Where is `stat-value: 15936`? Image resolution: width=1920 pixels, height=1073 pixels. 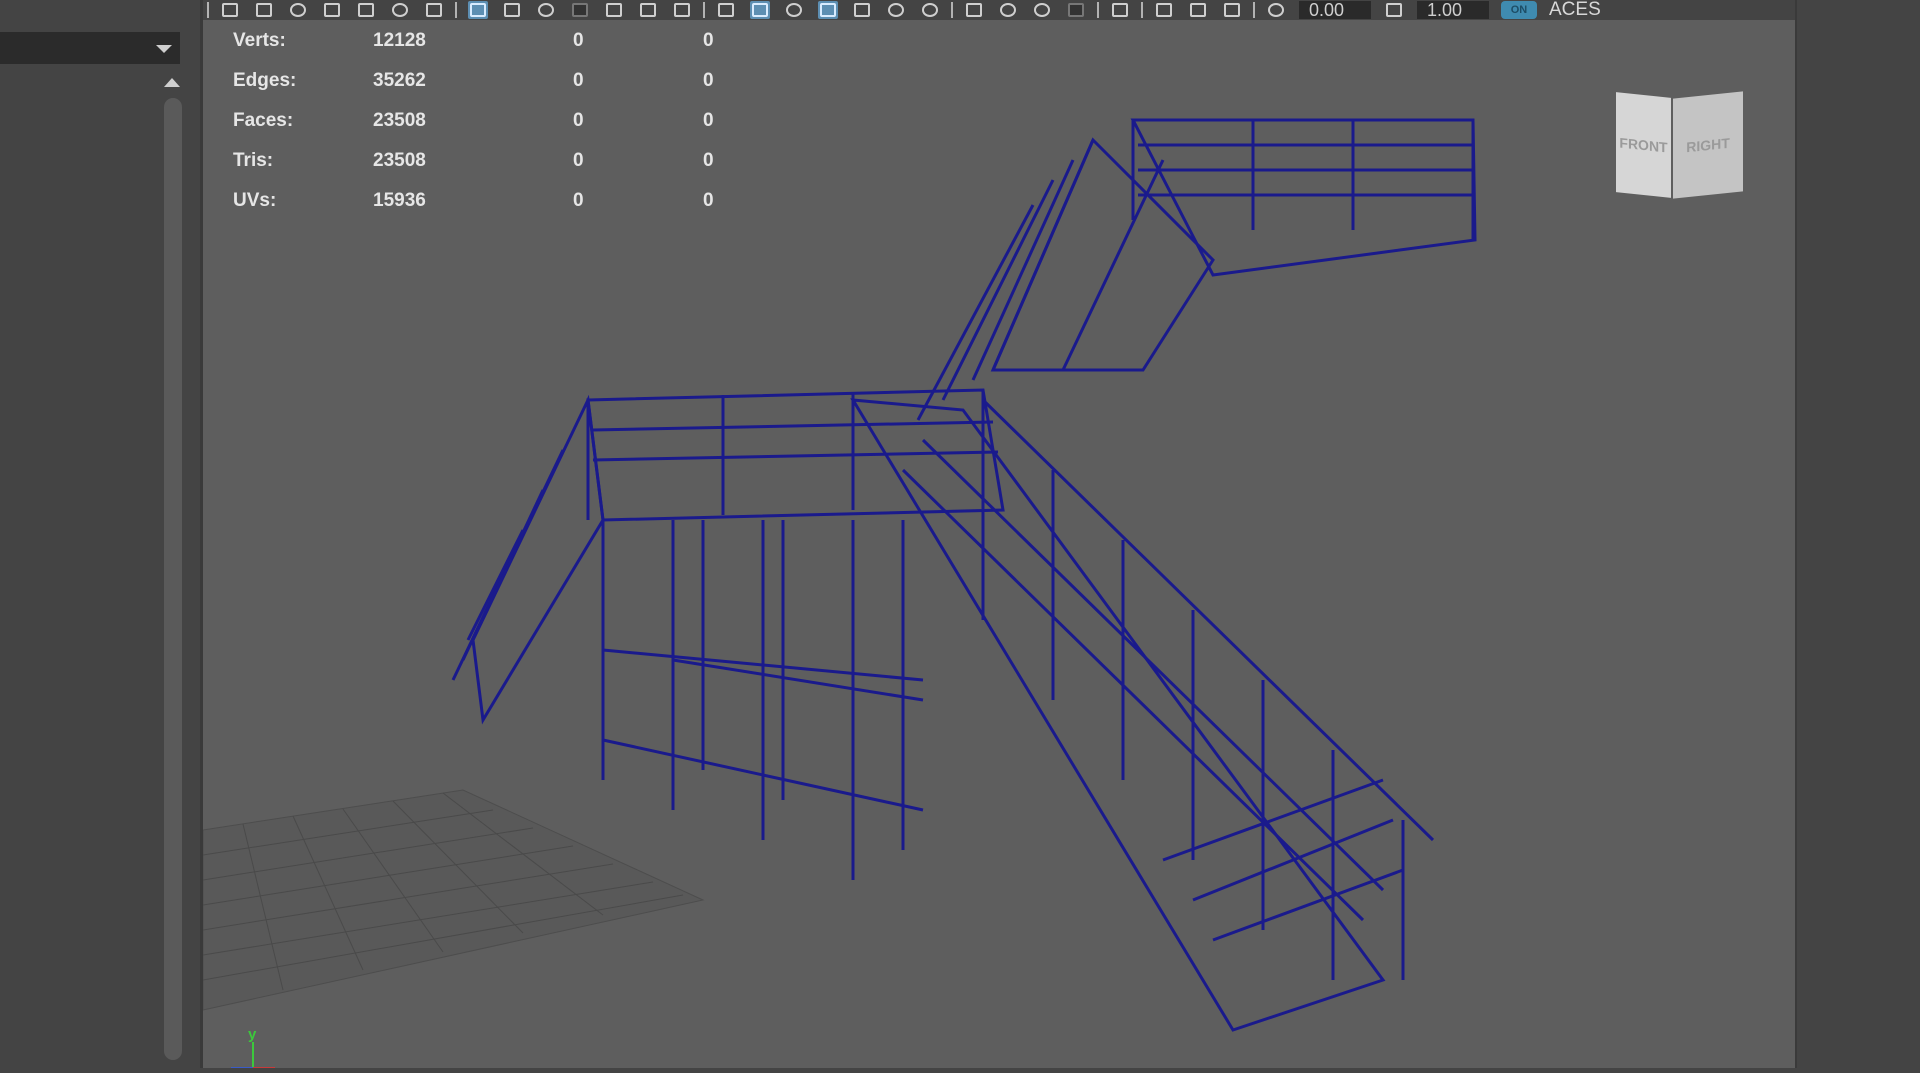 stat-value: 15936 is located at coordinates (399, 200).